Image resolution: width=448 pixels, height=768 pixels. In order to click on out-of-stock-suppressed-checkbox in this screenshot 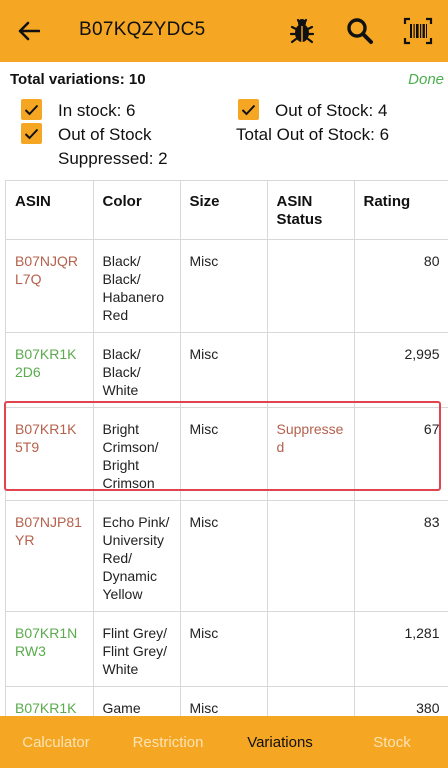, I will do `click(31, 133)`.